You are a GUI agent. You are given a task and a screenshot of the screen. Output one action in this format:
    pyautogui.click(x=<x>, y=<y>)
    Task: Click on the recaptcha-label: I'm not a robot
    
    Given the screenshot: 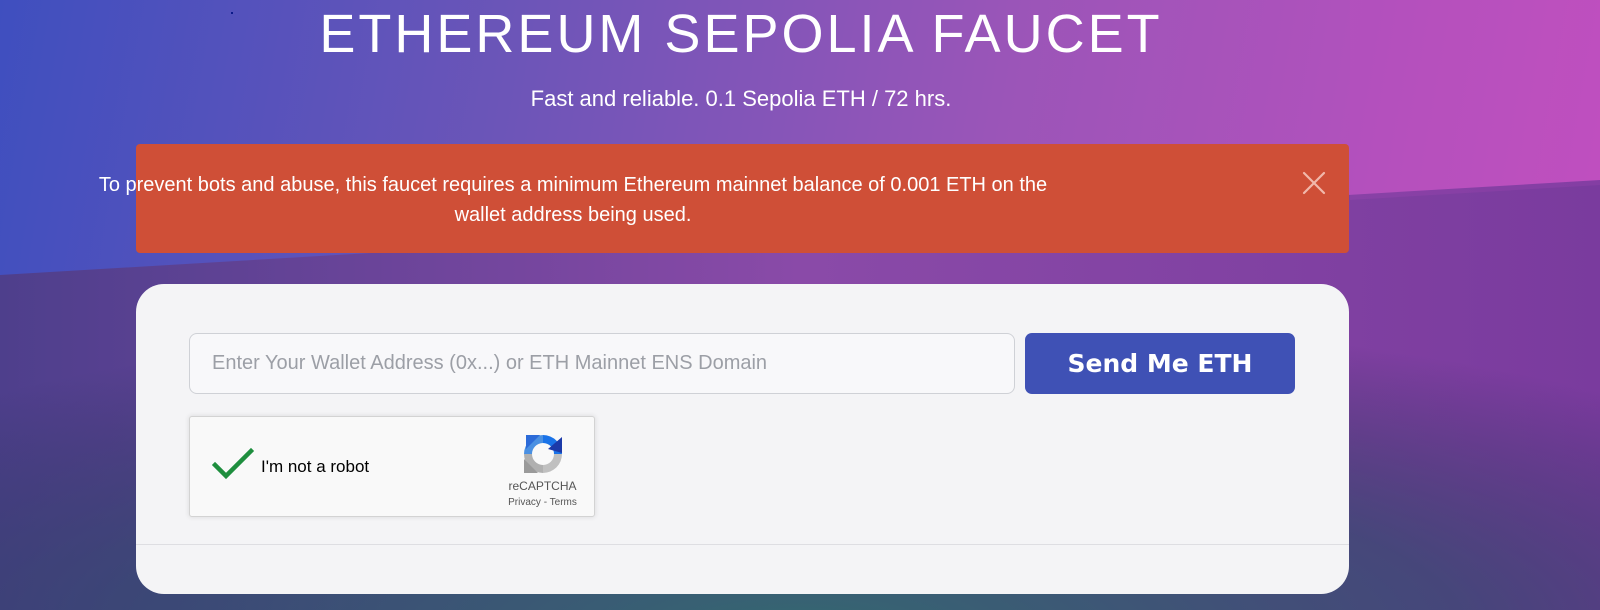 What is the action you would take?
    pyautogui.click(x=315, y=466)
    